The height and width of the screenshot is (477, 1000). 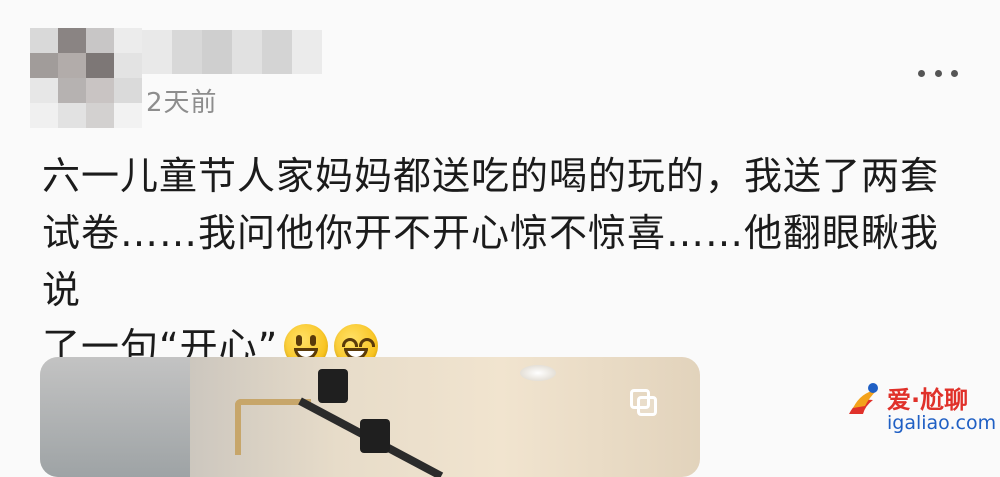 I want to click on user-avatar-blurred, so click(x=86, y=78).